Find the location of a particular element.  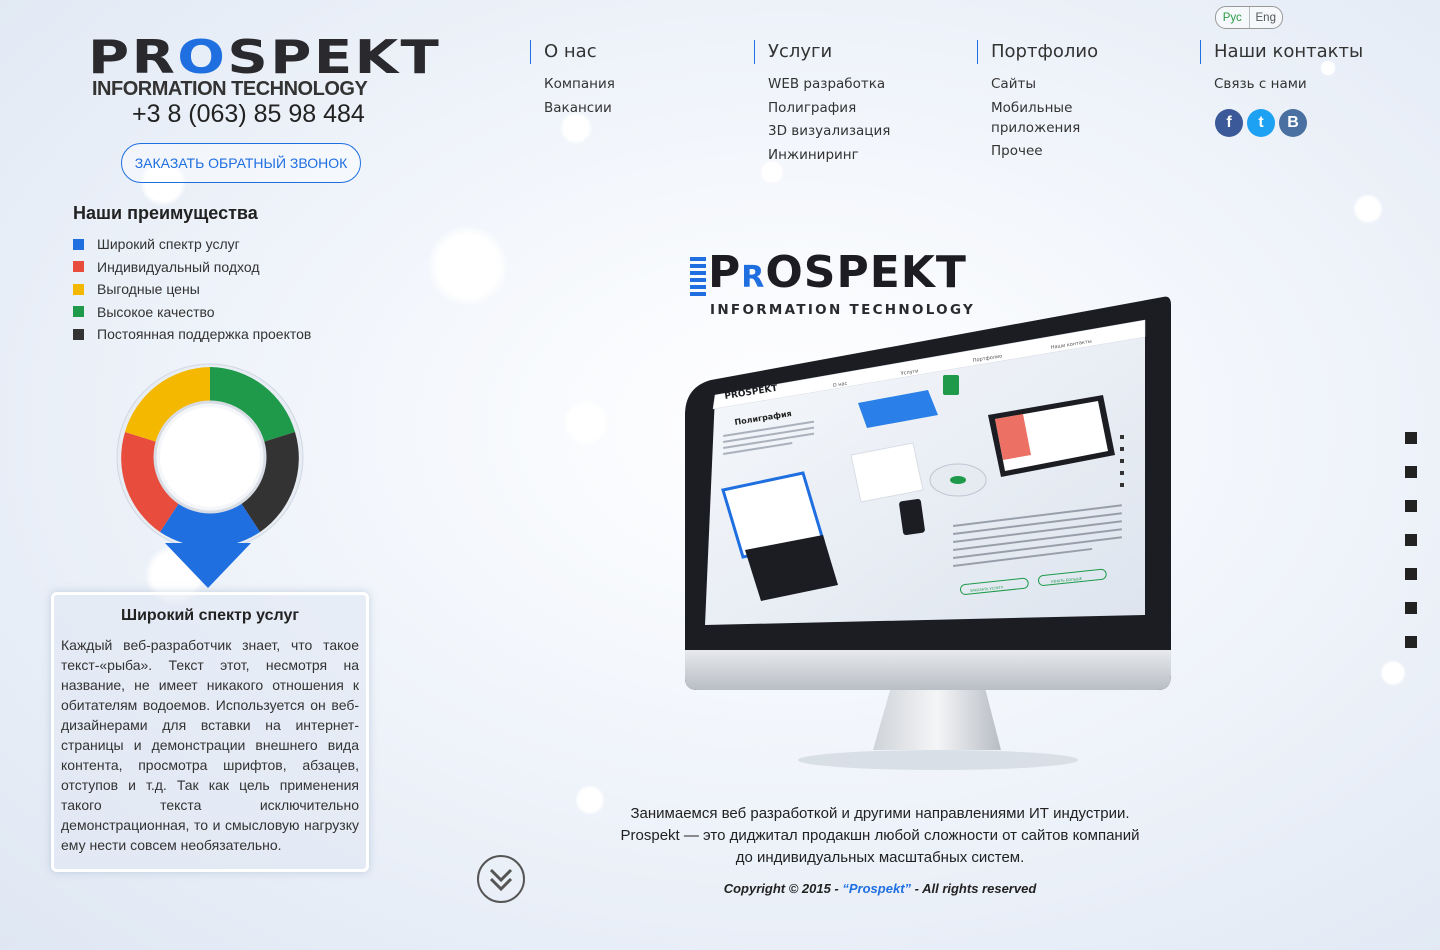

nav-portfolio: Портфолио is located at coordinates (1037, 52).